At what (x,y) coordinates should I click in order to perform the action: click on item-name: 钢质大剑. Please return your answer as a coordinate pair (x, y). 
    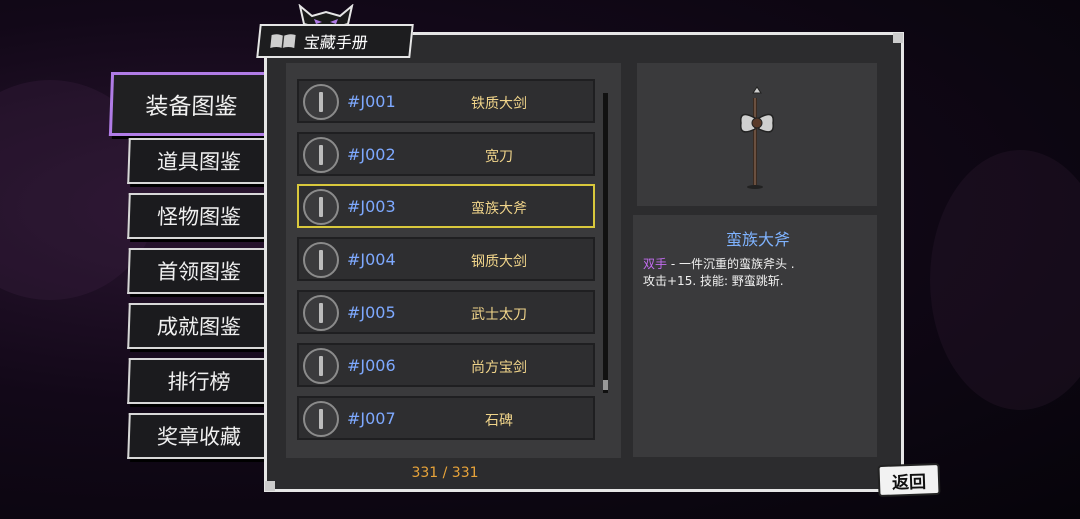
    Looking at the image, I should click on (499, 262).